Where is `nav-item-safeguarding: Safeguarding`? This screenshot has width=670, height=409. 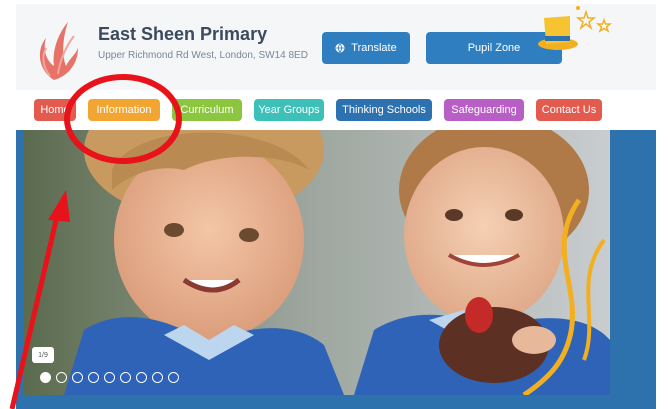
nav-item-safeguarding: Safeguarding is located at coordinates (484, 110).